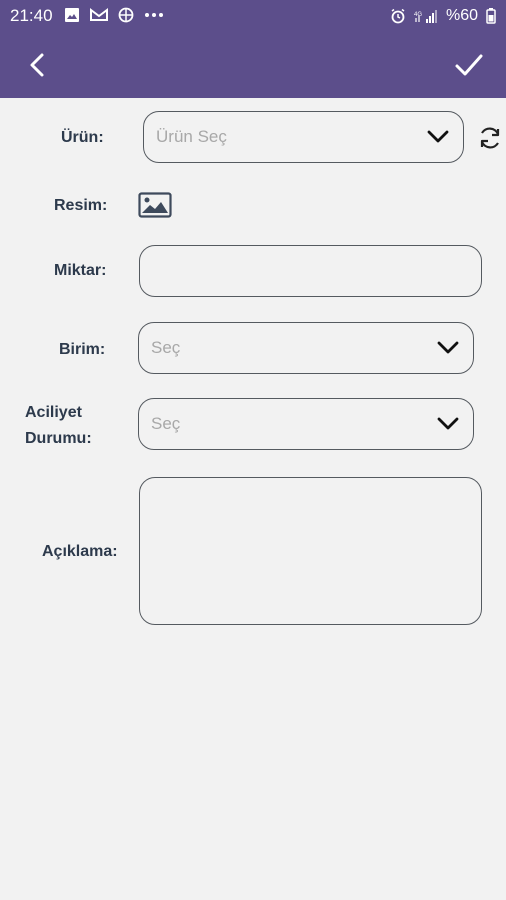 The image size is (506, 900). Describe the element at coordinates (313, 272) in the screenshot. I see `quantity-field` at that location.